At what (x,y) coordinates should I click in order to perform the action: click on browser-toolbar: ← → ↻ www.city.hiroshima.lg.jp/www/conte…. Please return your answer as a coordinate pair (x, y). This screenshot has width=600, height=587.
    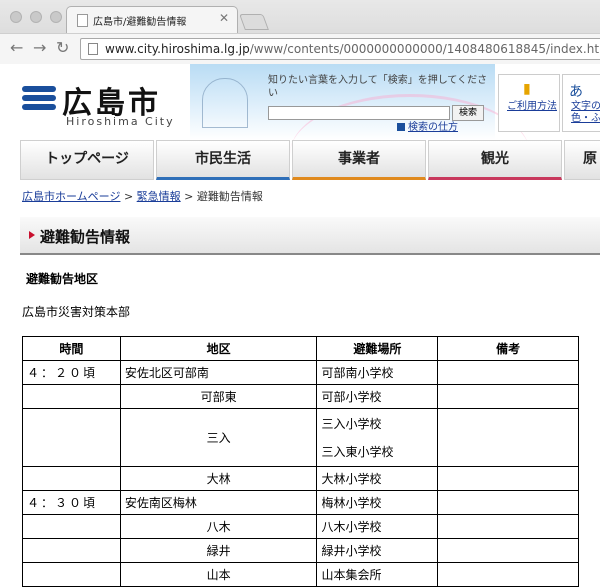
    Looking at the image, I should click on (300, 48).